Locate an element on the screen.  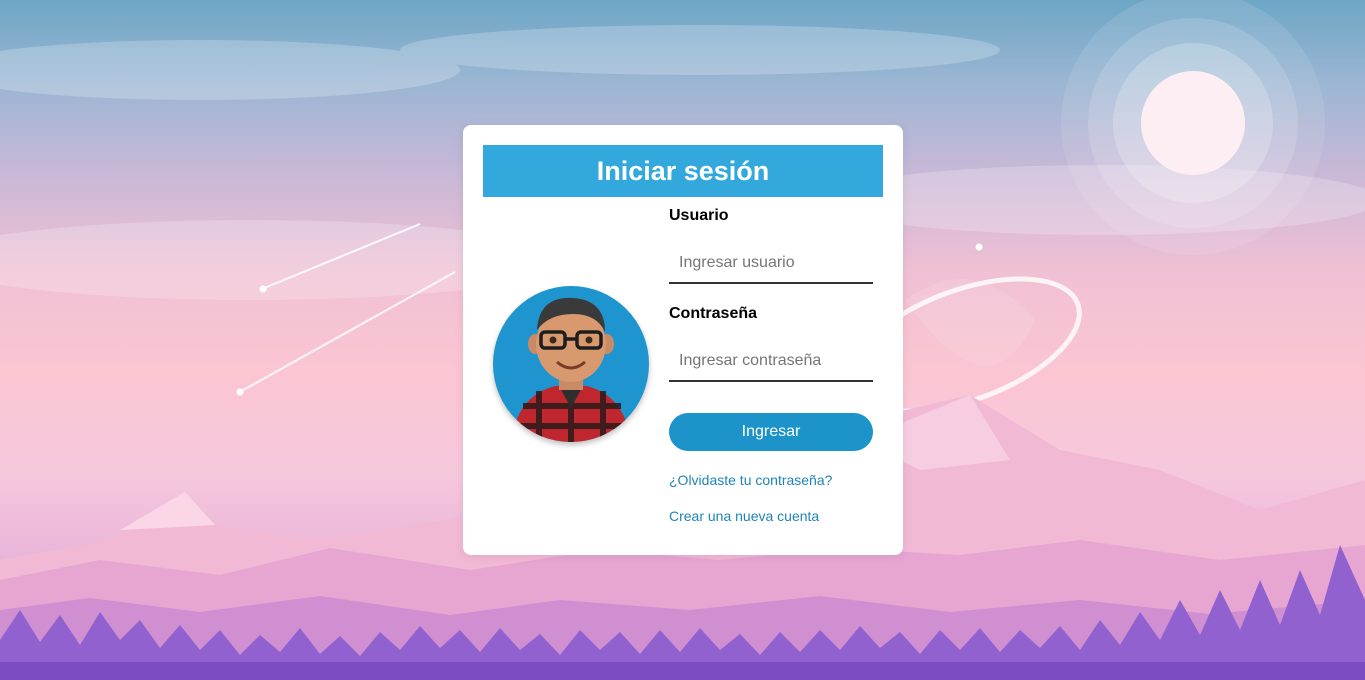
password-label: Contraseña is located at coordinates (713, 313).